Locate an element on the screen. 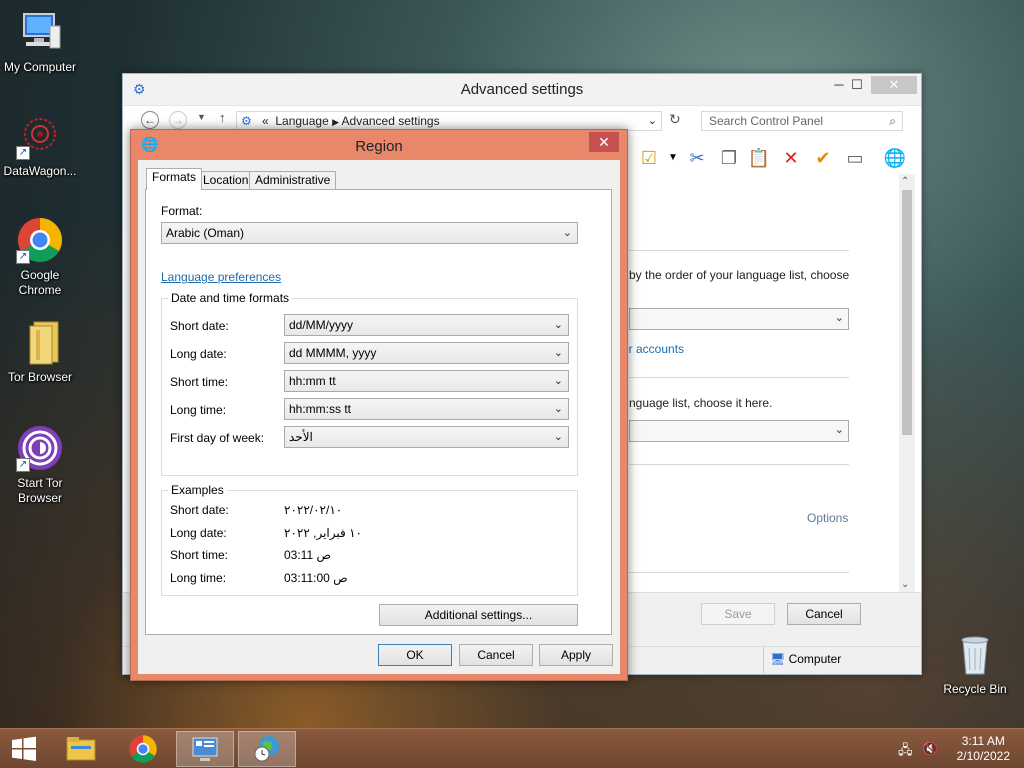 The image size is (1024, 768). copy-icon: ❐ is located at coordinates (729, 158).